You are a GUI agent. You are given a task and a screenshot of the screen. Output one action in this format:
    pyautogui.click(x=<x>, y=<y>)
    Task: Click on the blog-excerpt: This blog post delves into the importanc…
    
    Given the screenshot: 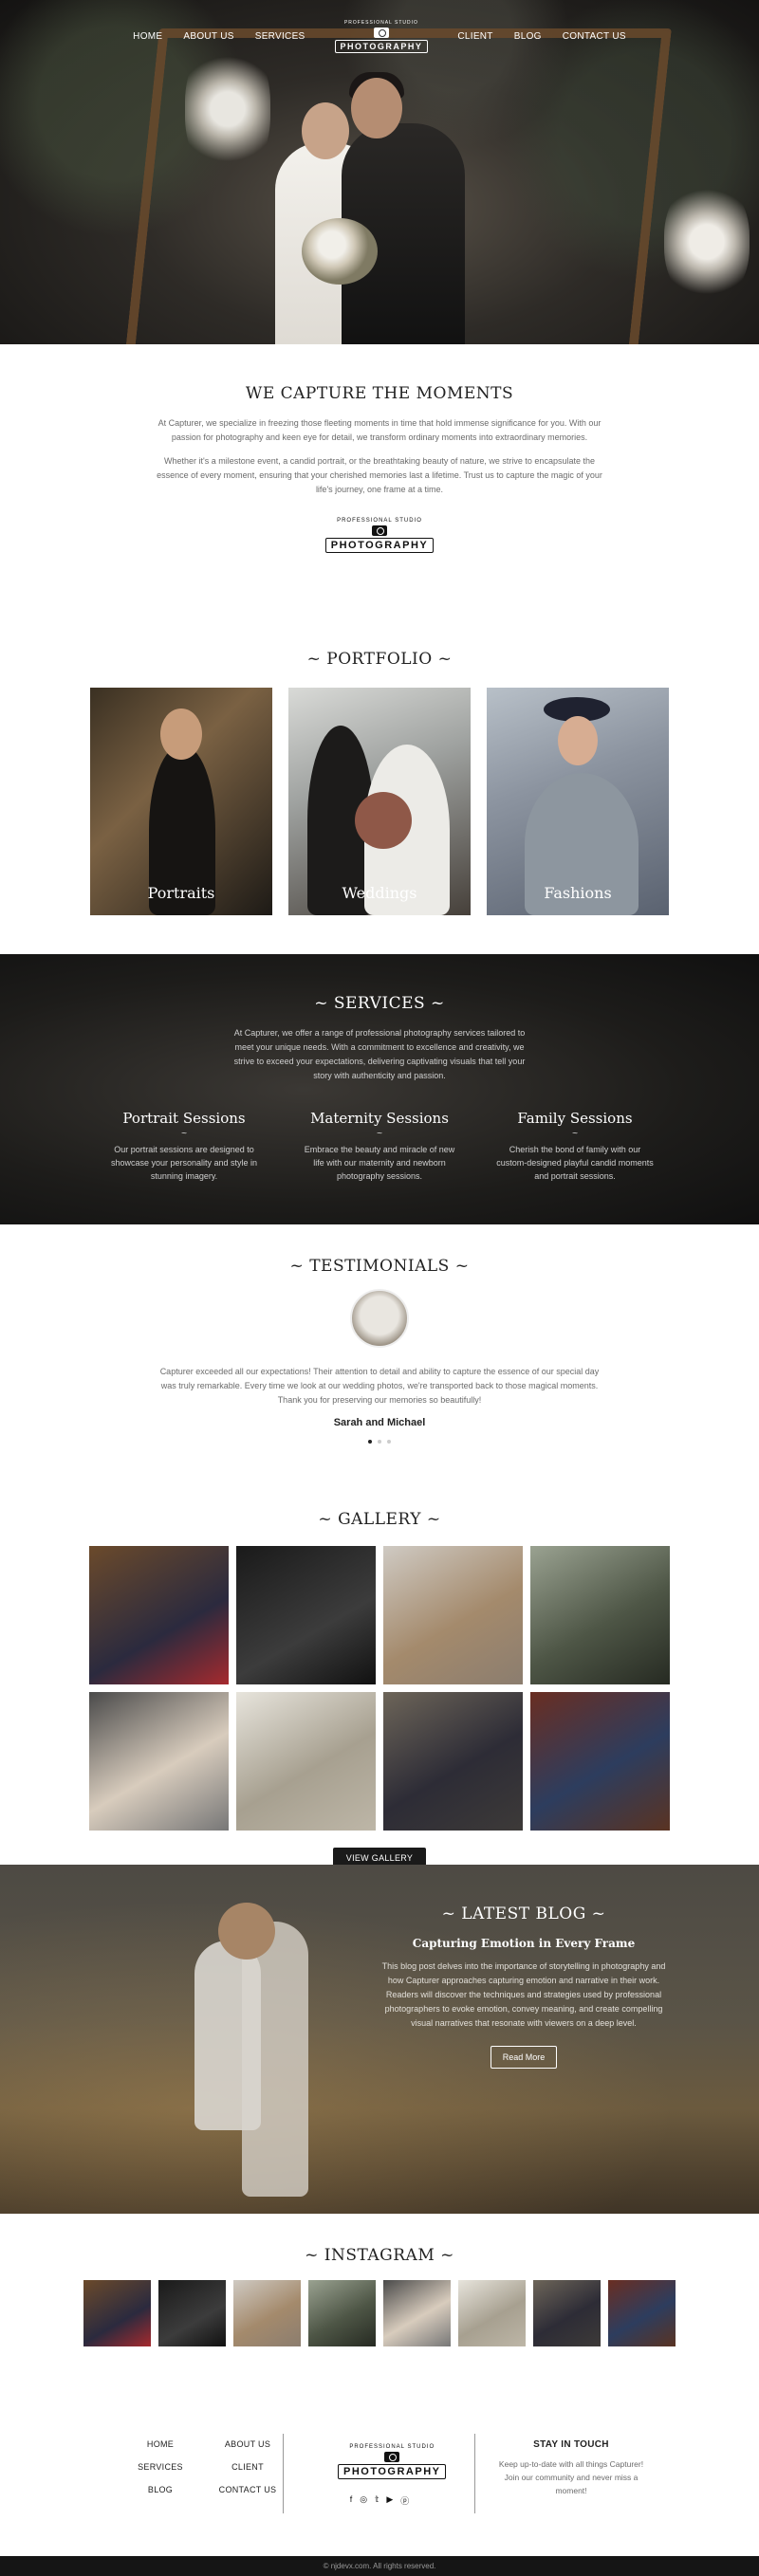 What is the action you would take?
    pyautogui.click(x=523, y=1994)
    